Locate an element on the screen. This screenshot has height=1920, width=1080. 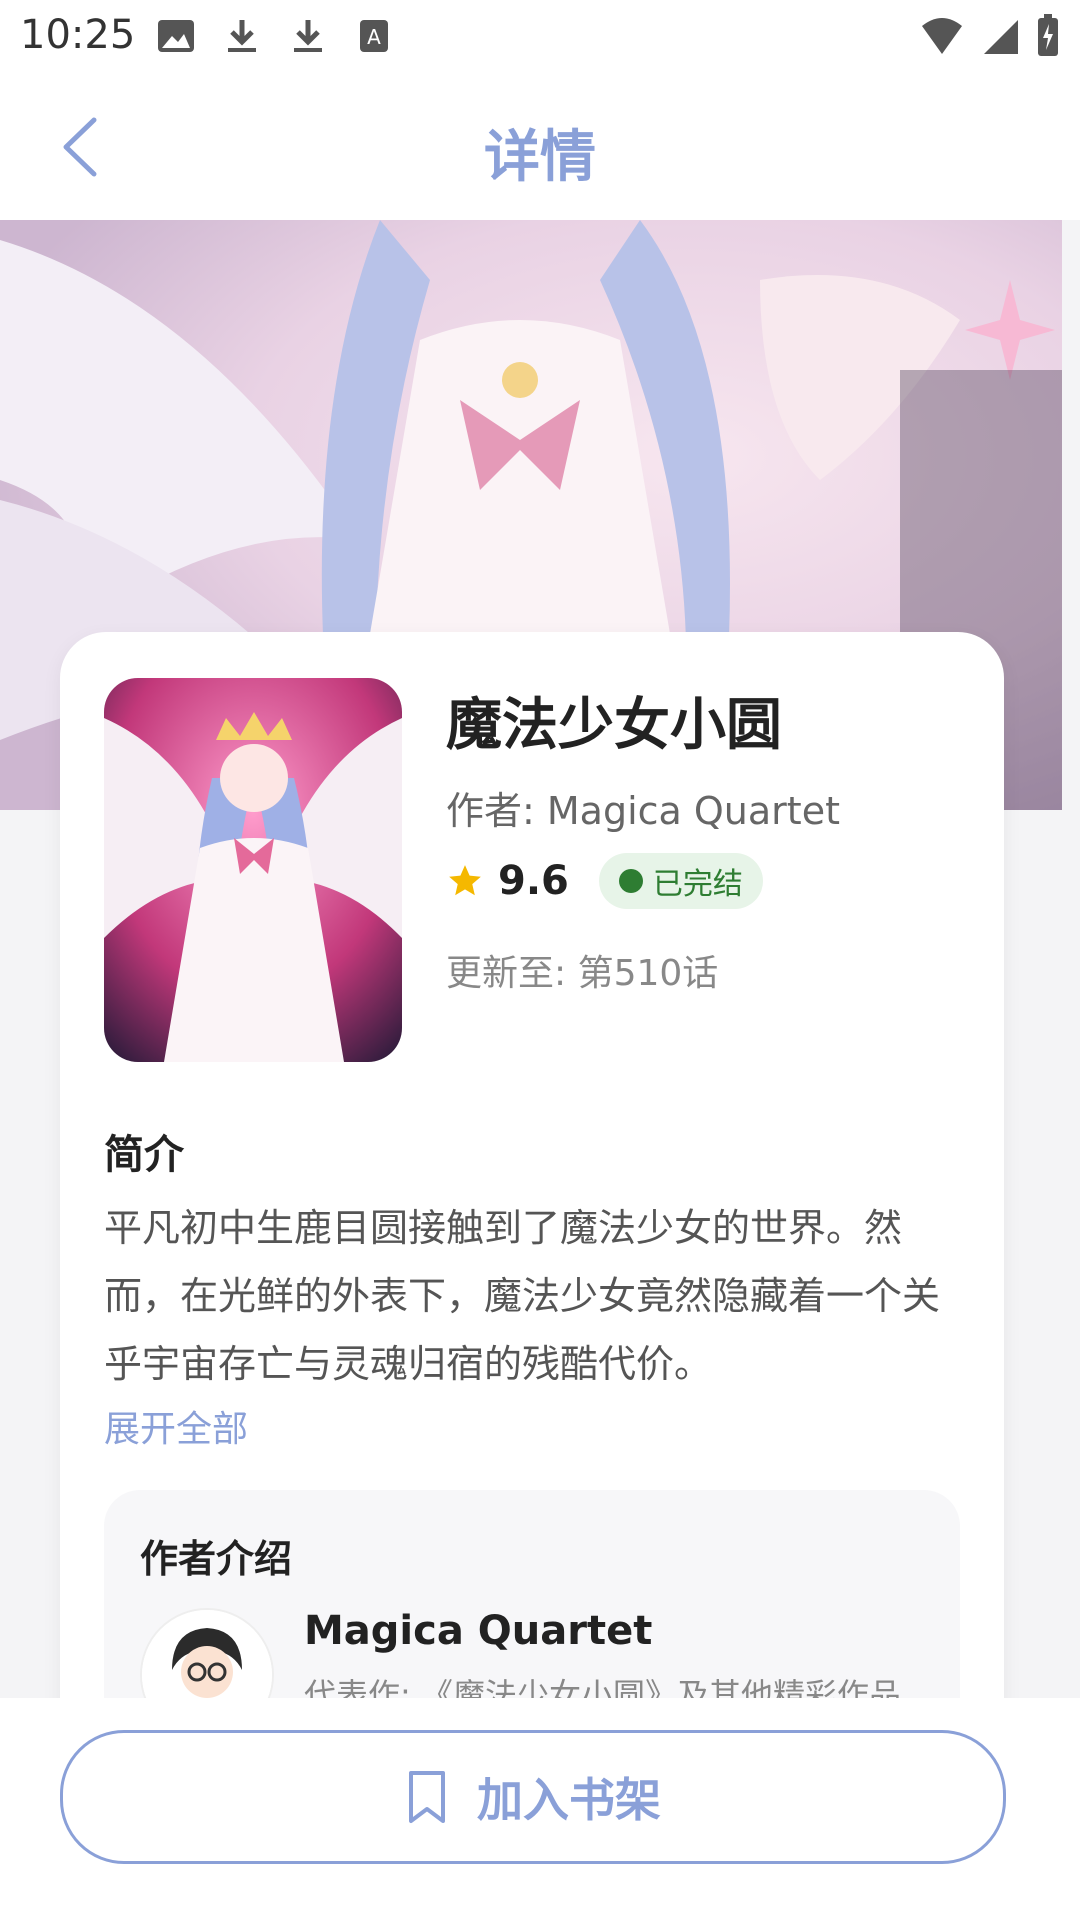
signal-icon is located at coordinates (1001, 37).